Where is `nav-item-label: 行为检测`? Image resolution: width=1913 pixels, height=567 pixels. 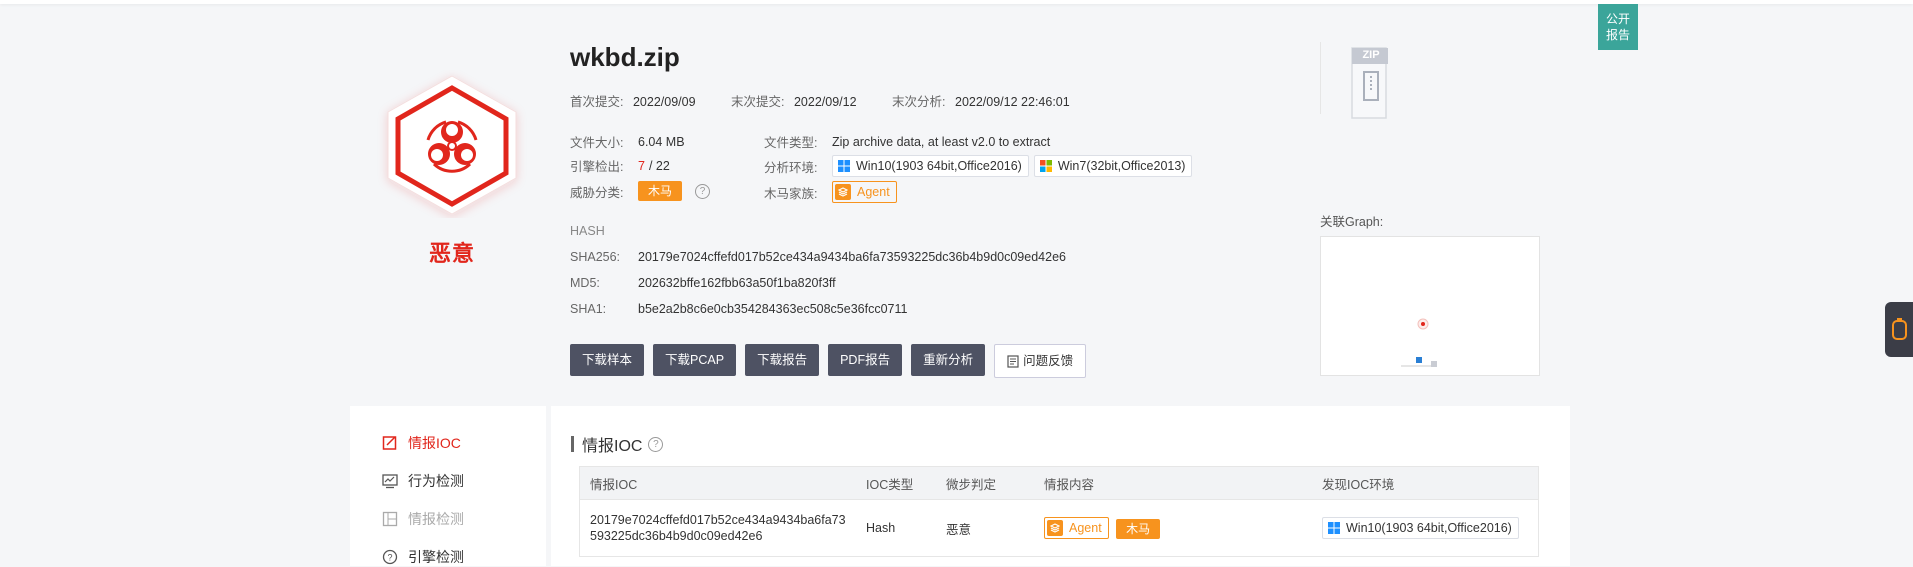 nav-item-label: 行为检测 is located at coordinates (436, 481).